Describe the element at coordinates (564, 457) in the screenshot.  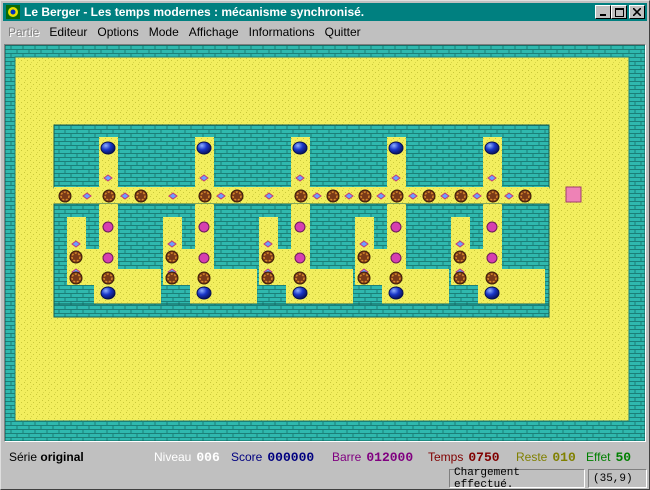
I see `reste-value: 010` at that location.